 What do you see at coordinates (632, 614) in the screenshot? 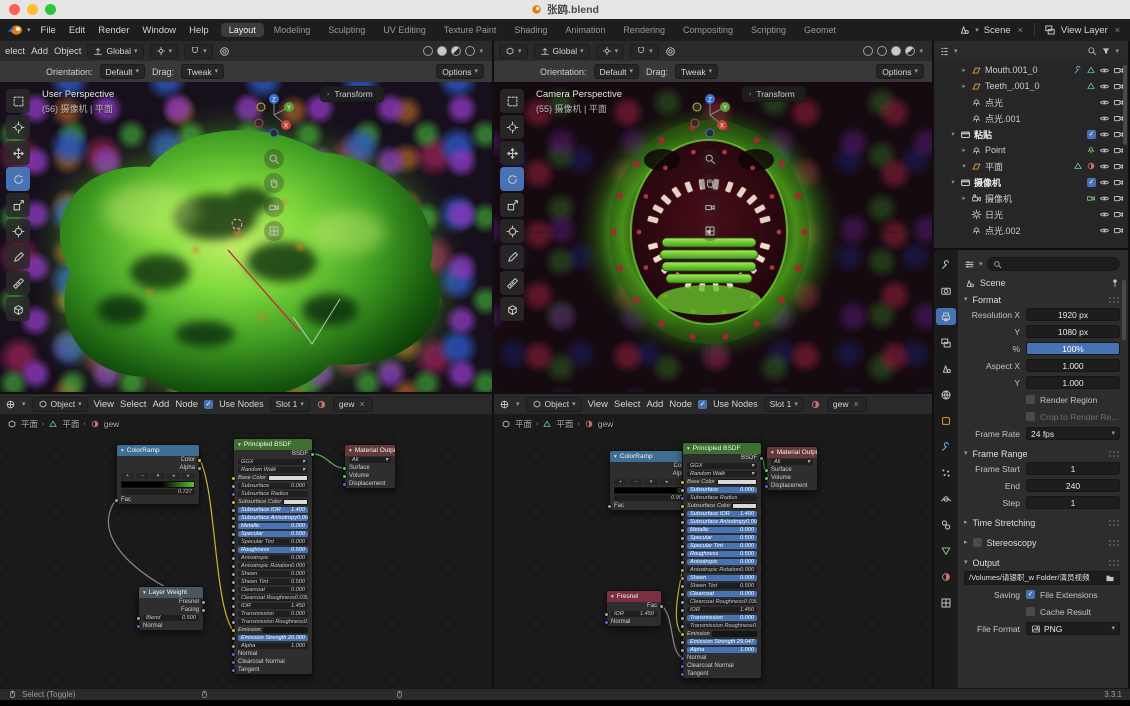
I see `node-row-ior: IOR 1.450` at bounding box center [632, 614].